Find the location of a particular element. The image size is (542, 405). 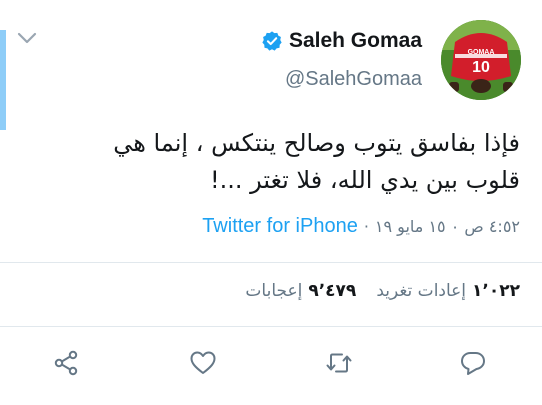

reply-icon is located at coordinates (473, 365).